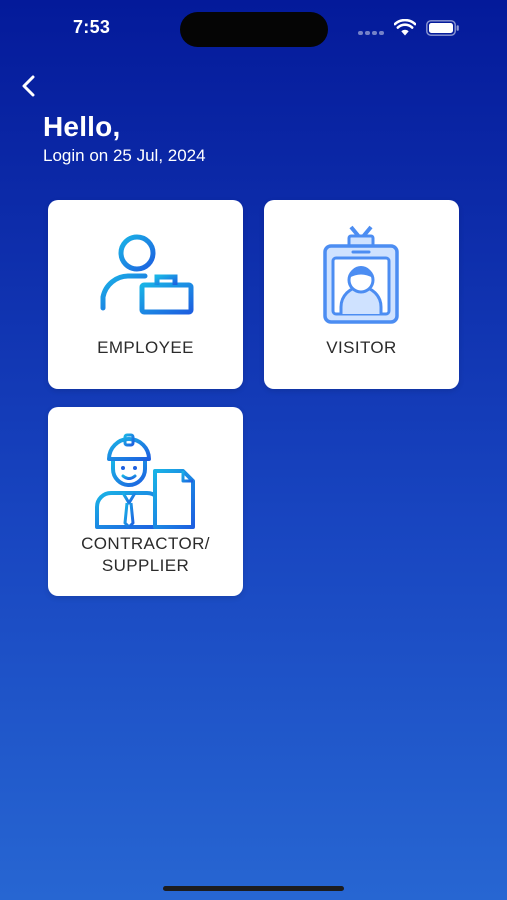 Image resolution: width=507 pixels, height=900 pixels. Describe the element at coordinates (405, 27) in the screenshot. I see `wifi-icon` at that location.